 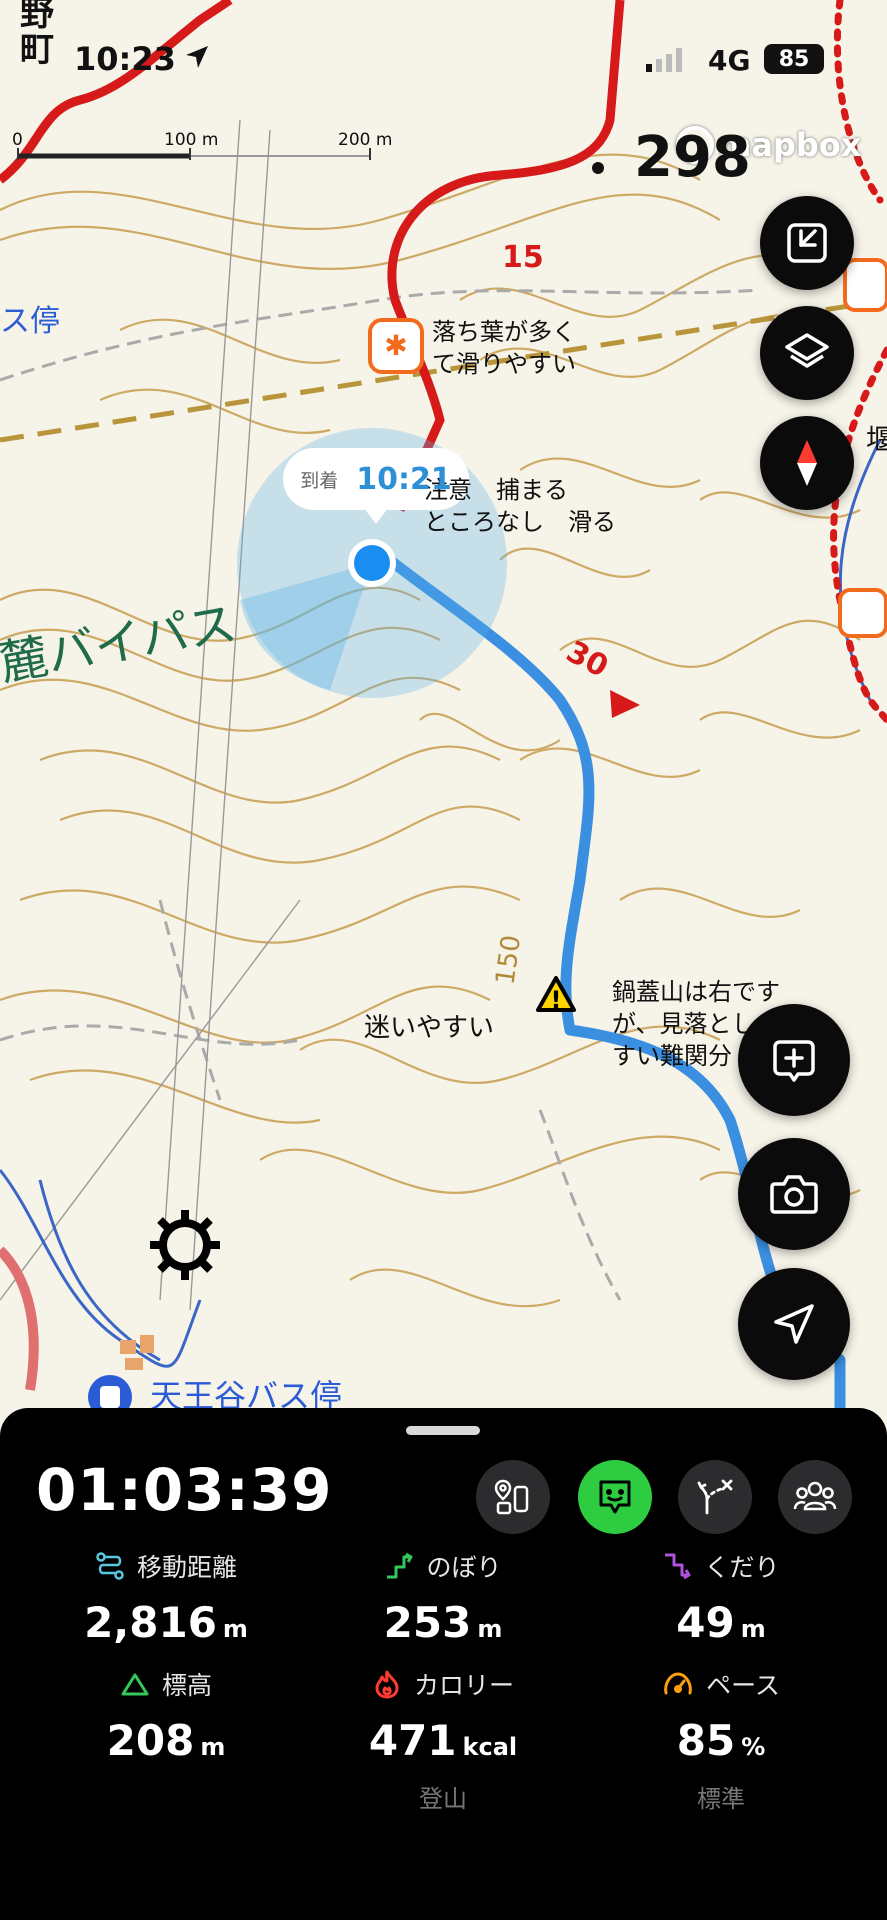 I want to click on route-icon, so click(x=110, y=1566).